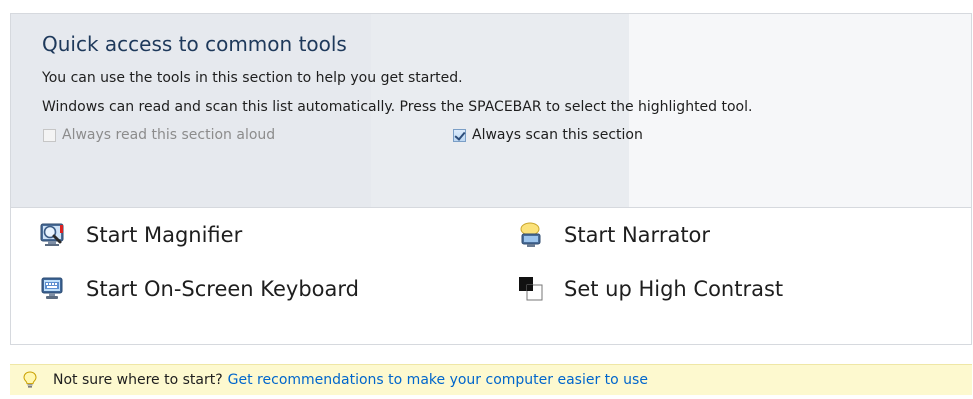 Image resolution: width=973 pixels, height=399 pixels. I want to click on read-aloud-checkbox: Always read this section aloud, so click(159, 135).